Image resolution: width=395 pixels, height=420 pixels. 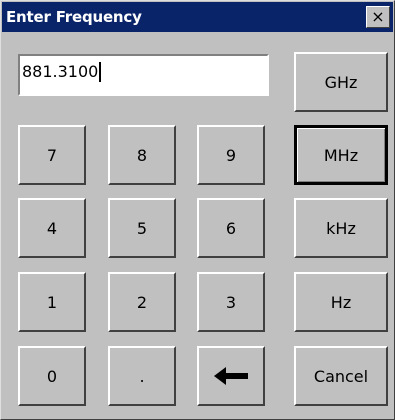 I want to click on frequency-value: 881.3100, so click(x=60, y=71).